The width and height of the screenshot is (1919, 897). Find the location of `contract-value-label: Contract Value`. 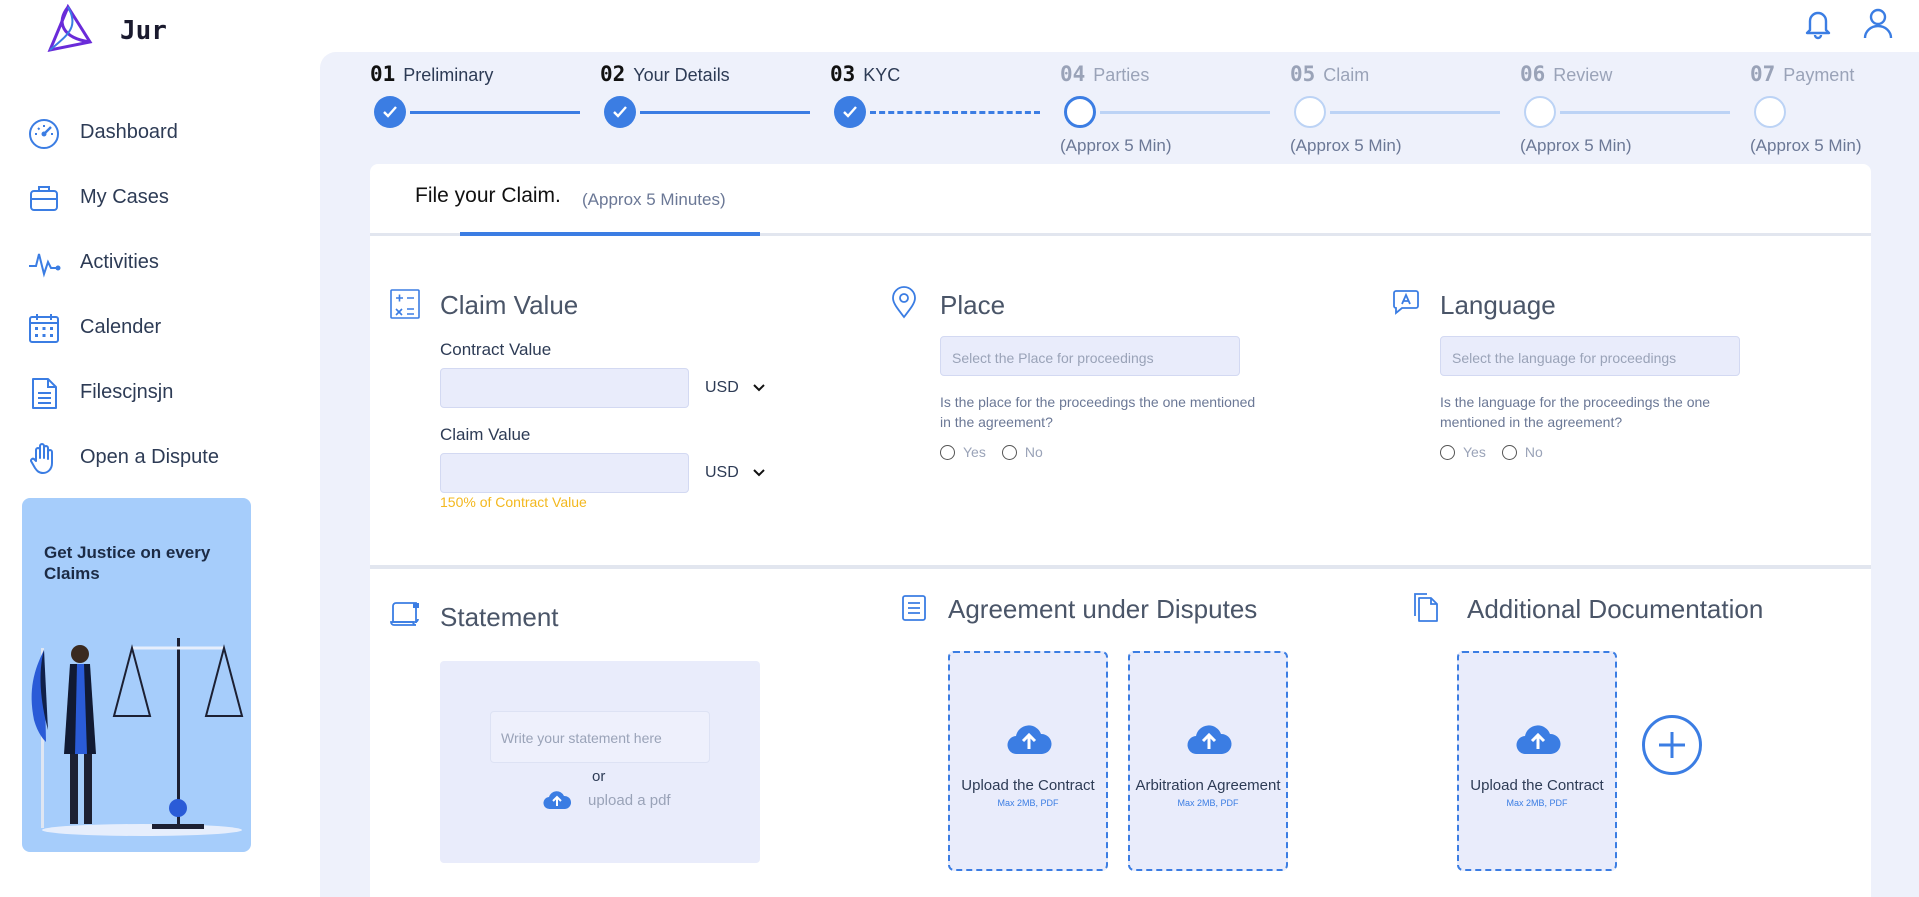

contract-value-label: Contract Value is located at coordinates (496, 349).